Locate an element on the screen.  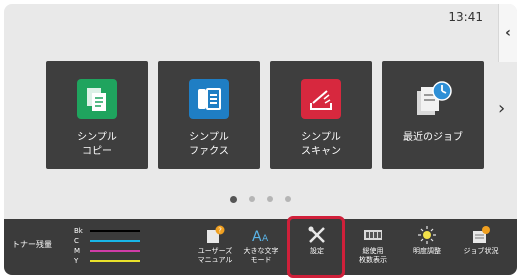
chevron-right-icon: › is located at coordinates (502, 108).